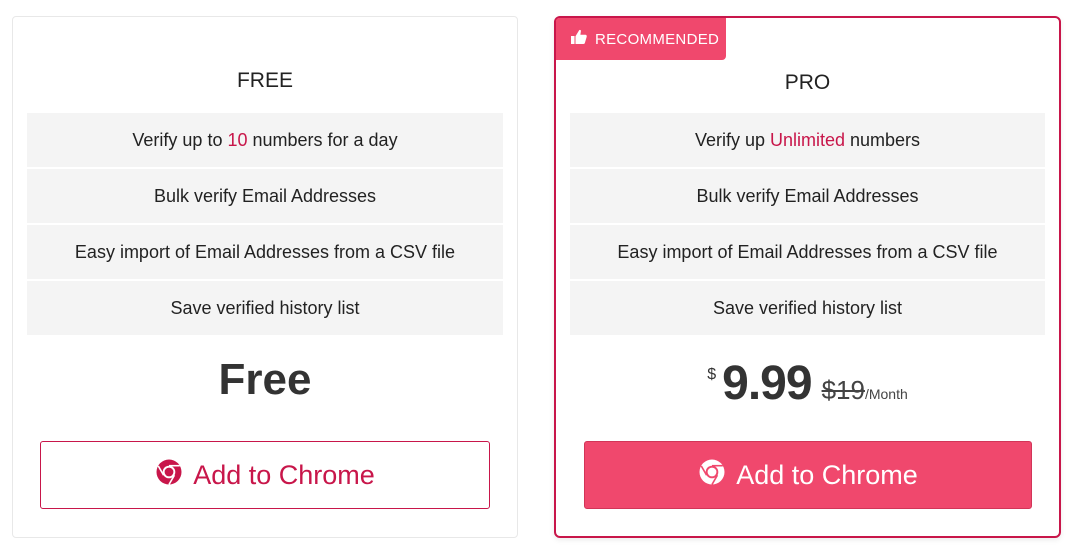  Describe the element at coordinates (885, 139) in the screenshot. I see `feature-text: numbers` at that location.